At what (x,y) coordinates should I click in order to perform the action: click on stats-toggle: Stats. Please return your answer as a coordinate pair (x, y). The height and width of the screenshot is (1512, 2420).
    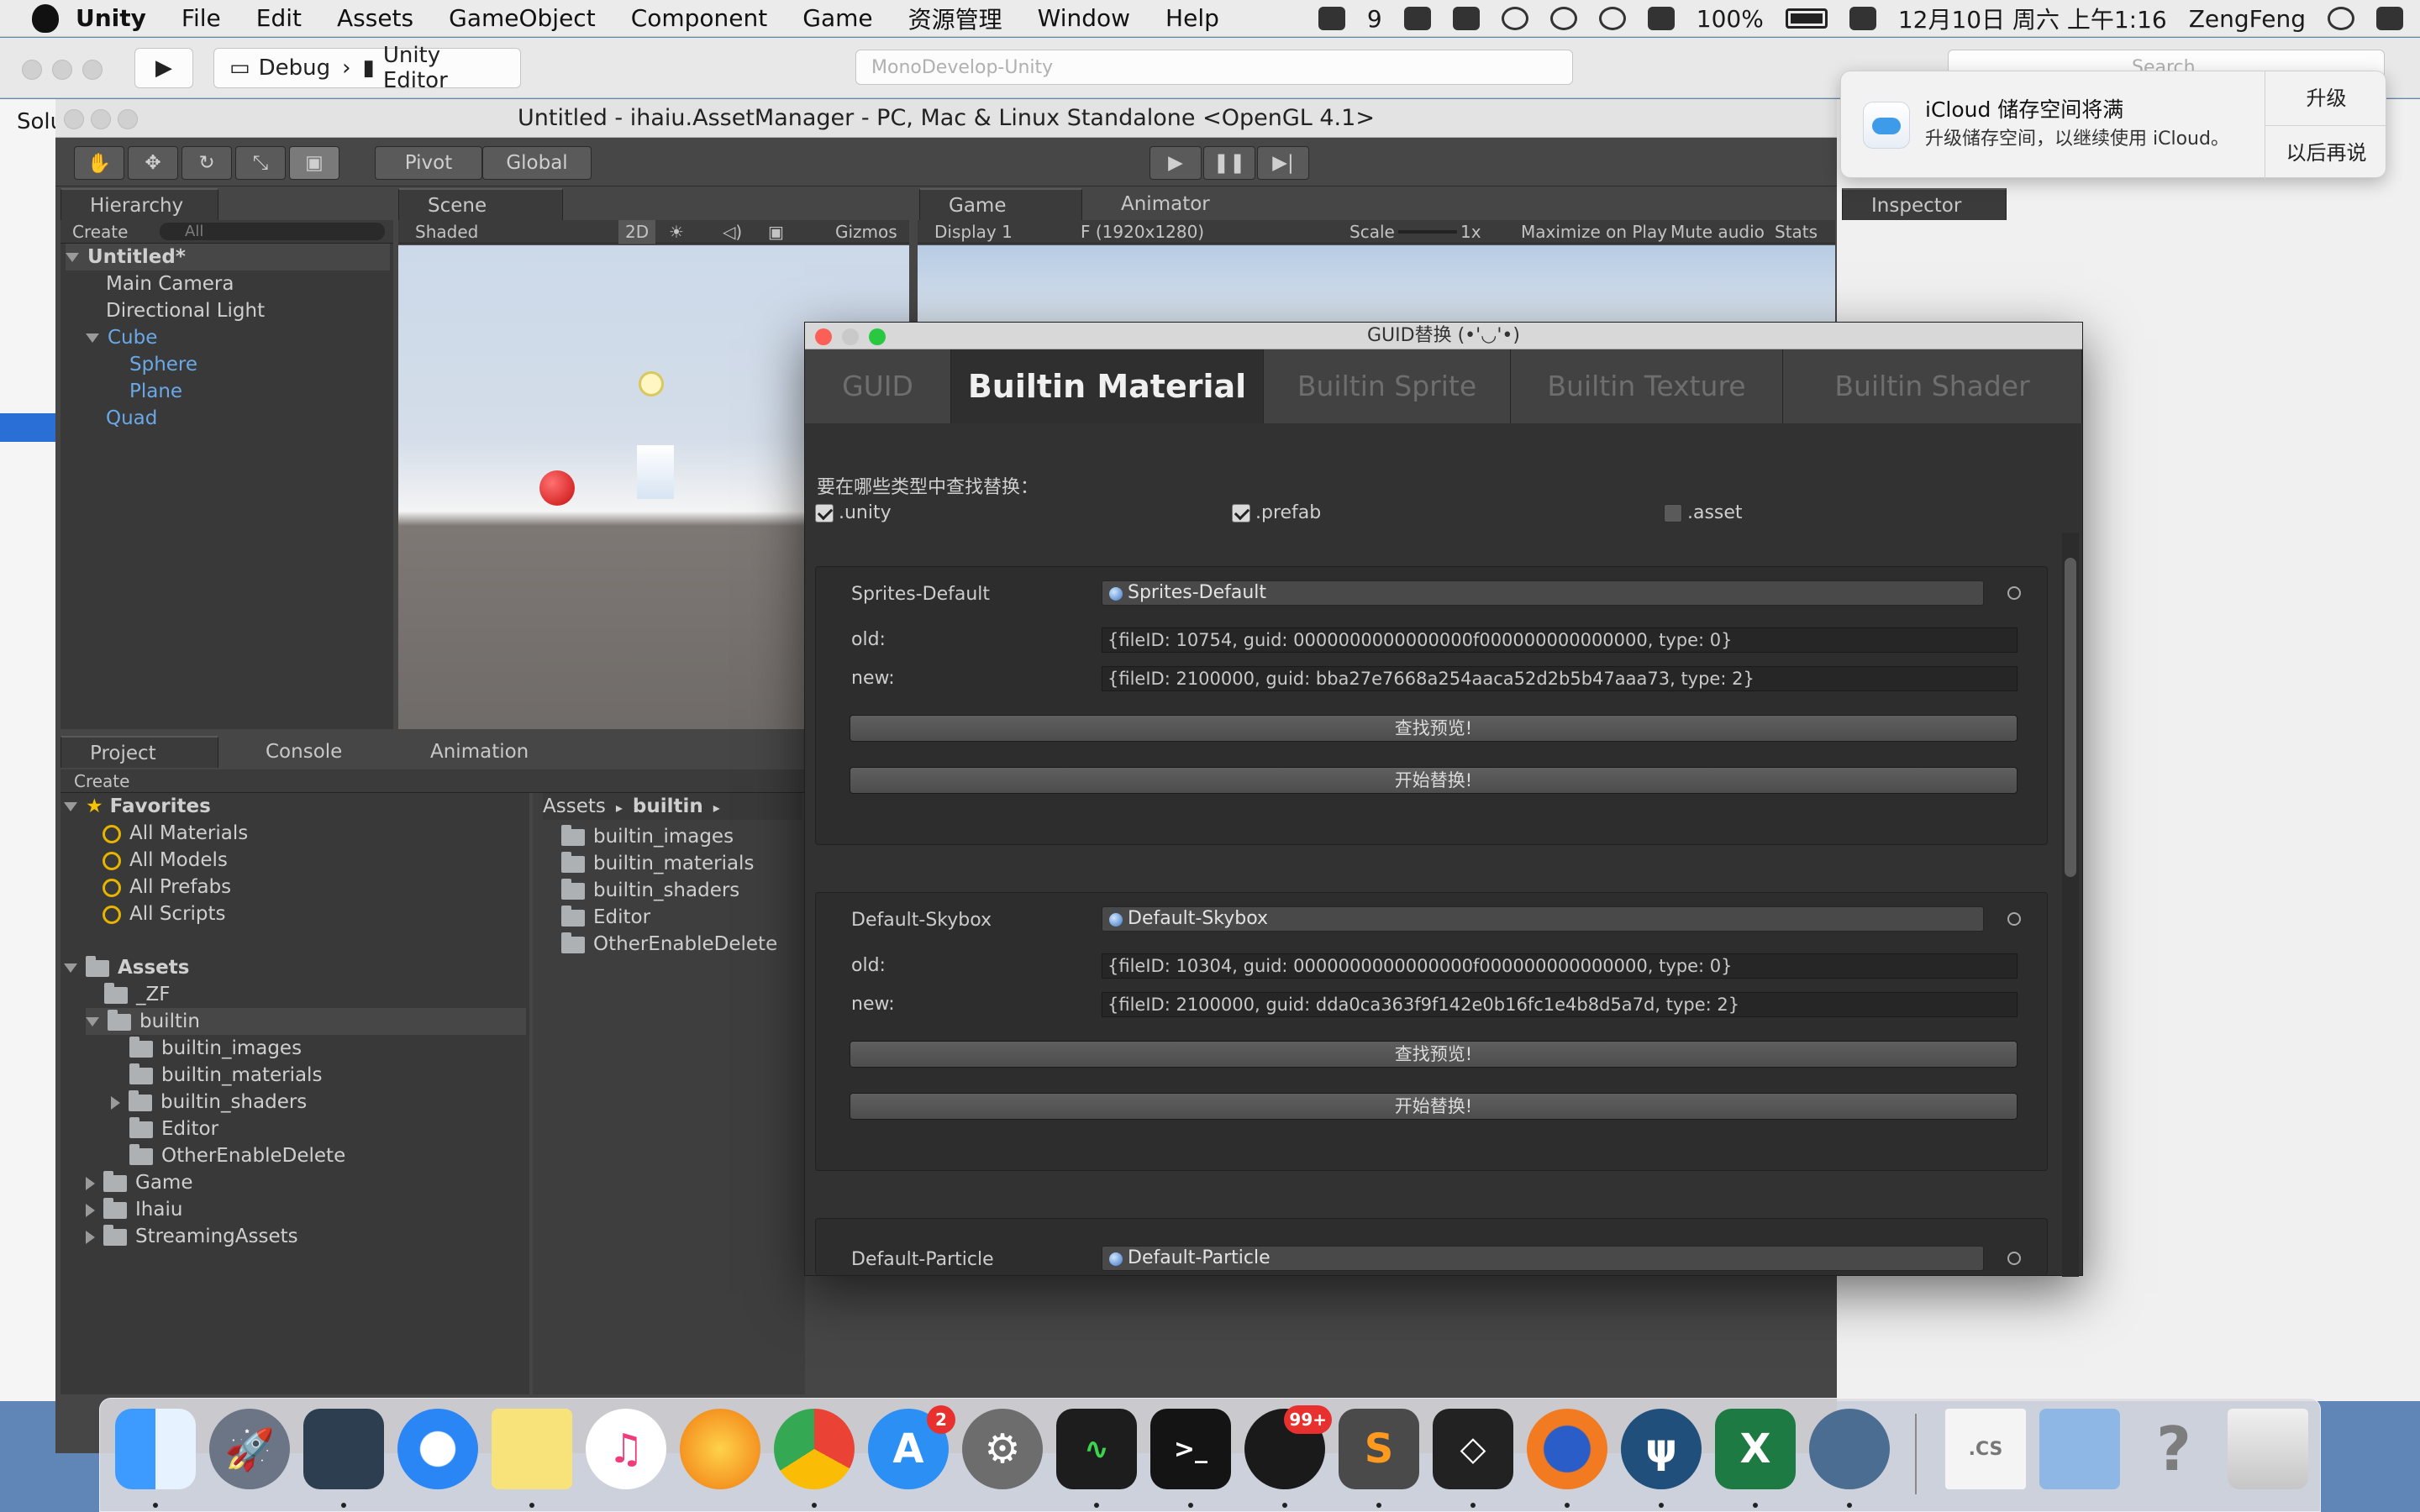
    Looking at the image, I should click on (1797, 232).